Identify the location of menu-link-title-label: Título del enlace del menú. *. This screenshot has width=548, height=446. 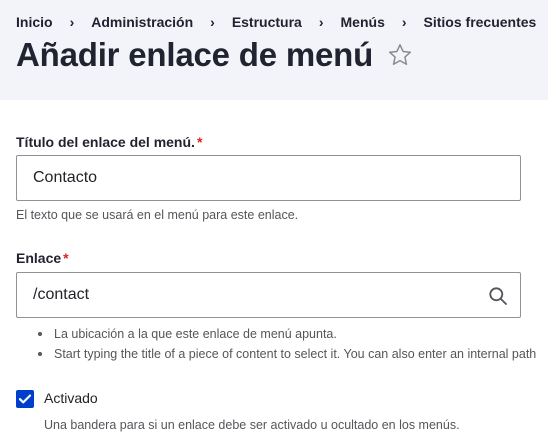
(109, 142).